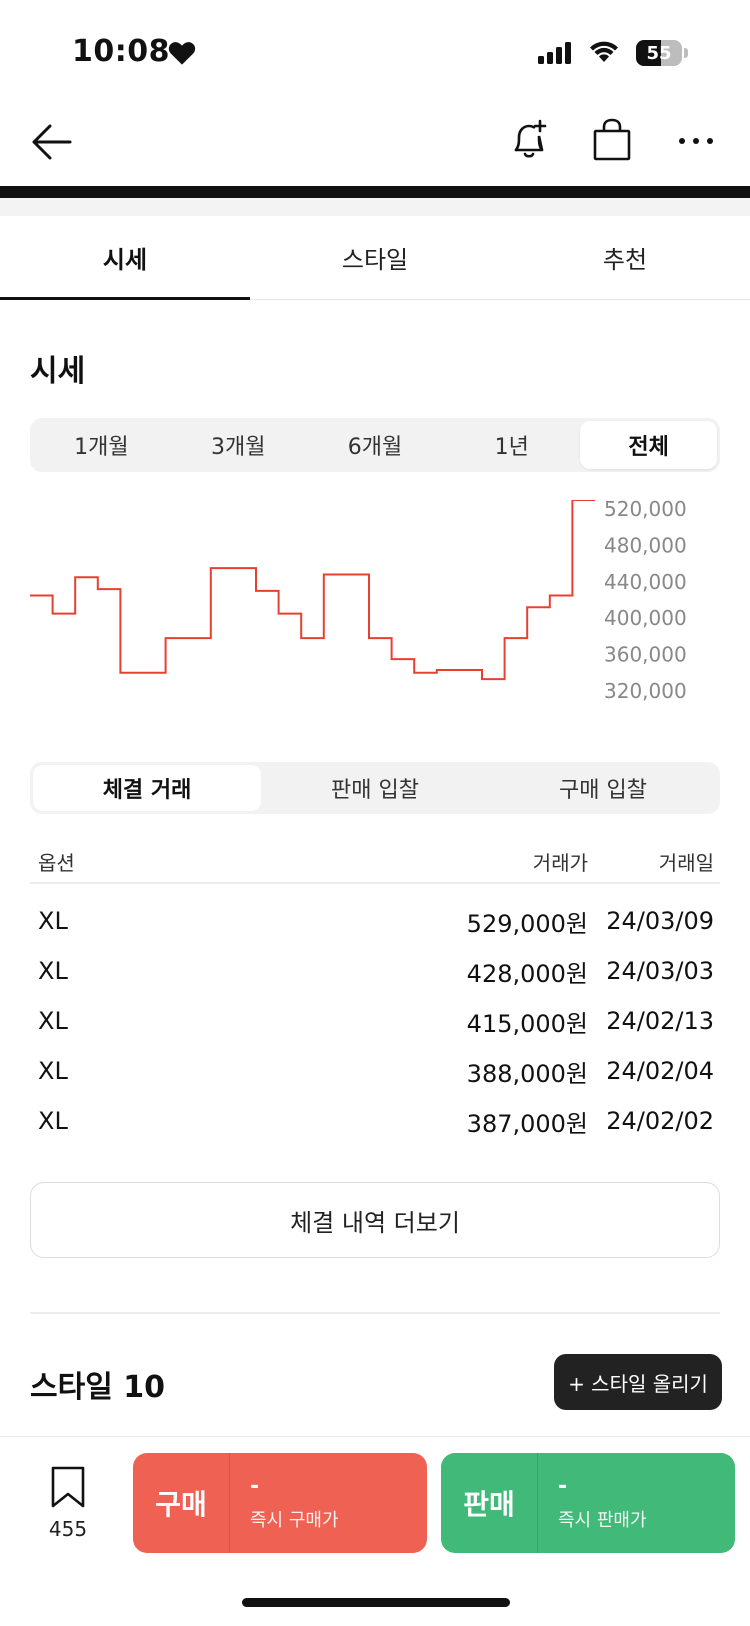 This screenshot has width=750, height=1626. I want to click on table-row: XL 529,000원 24/03/09, so click(375, 921).